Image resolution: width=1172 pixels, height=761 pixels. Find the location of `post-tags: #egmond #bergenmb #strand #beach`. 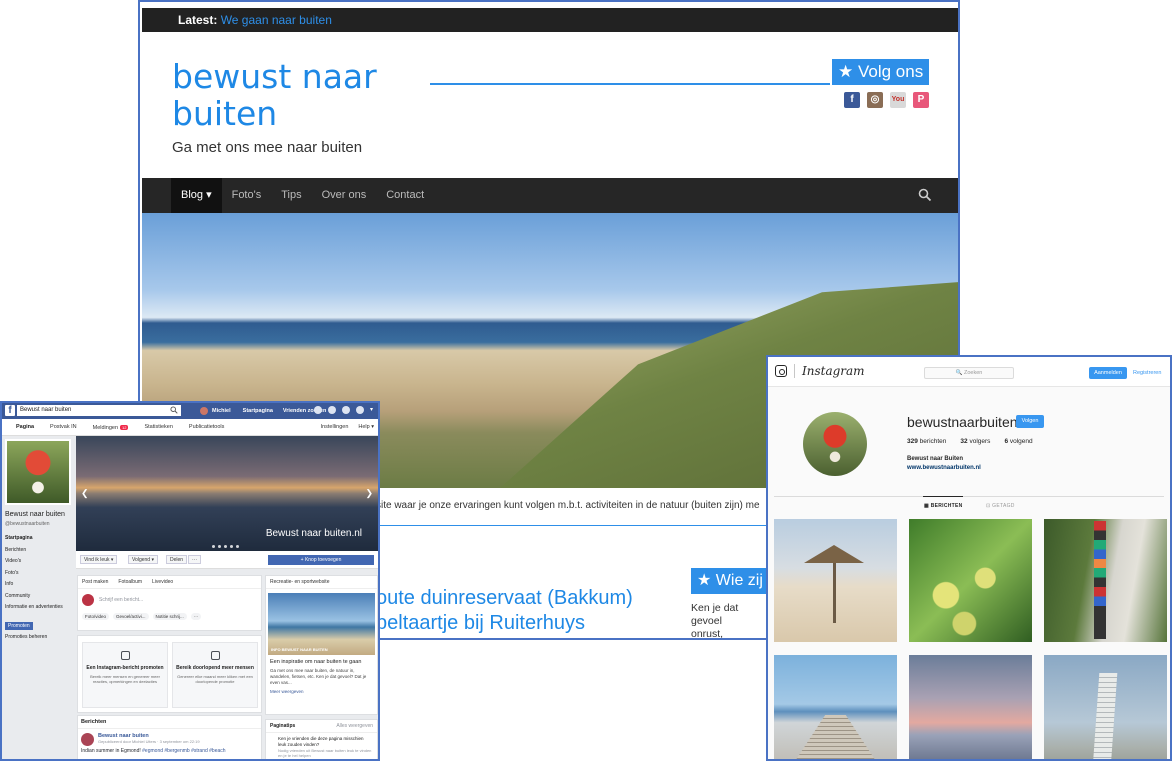

post-tags: #egmond #bergenmb #strand #beach is located at coordinates (183, 751).